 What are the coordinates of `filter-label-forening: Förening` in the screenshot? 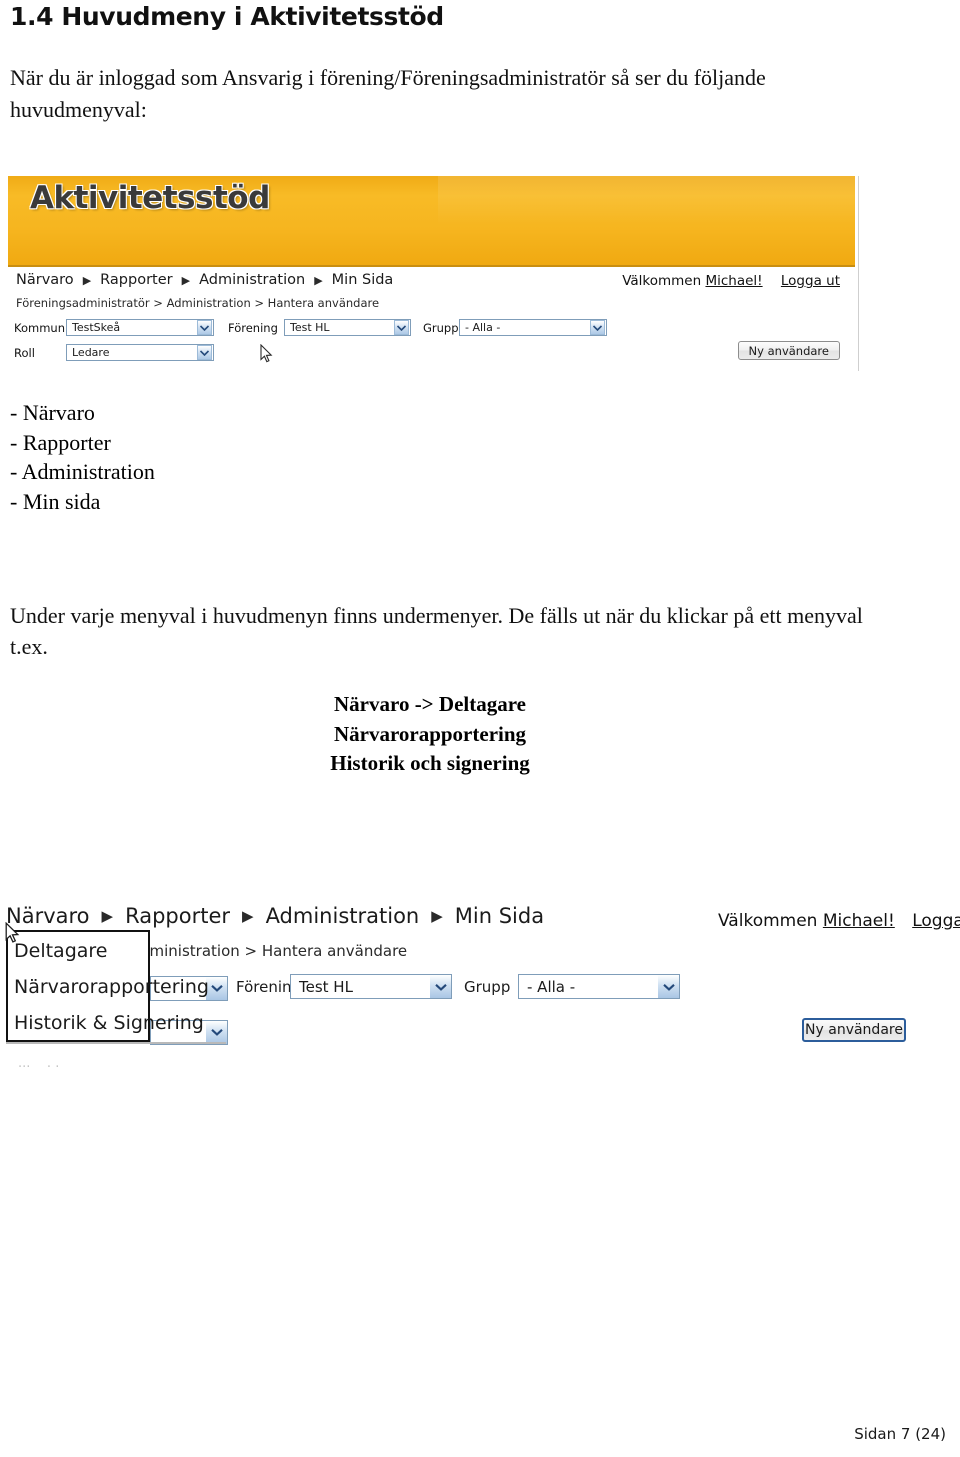 It's located at (253, 327).